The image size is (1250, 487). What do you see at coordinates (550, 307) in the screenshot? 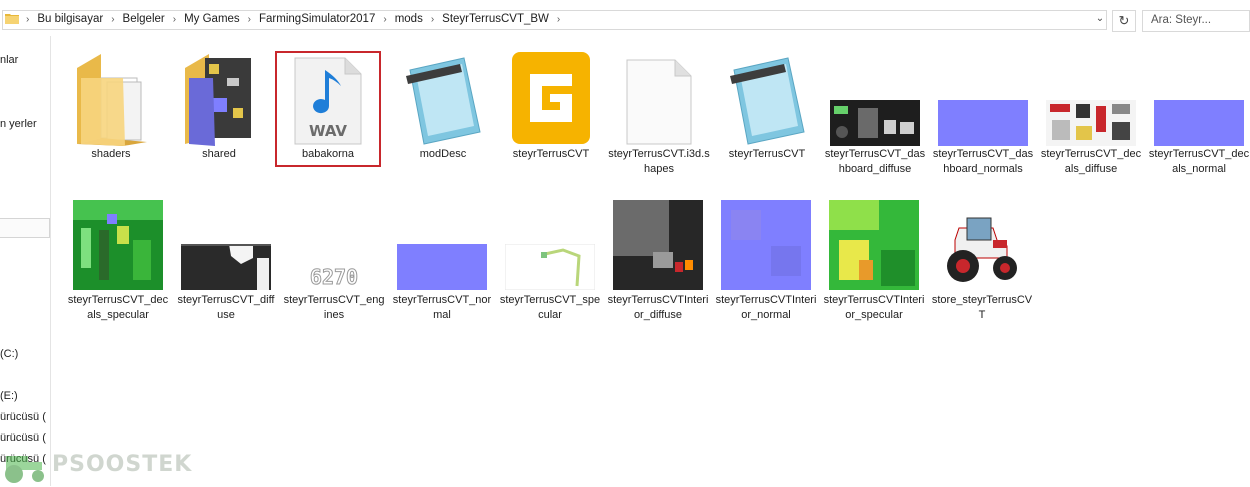
I see `file-name: steyrTerrusCVT_specular` at bounding box center [550, 307].